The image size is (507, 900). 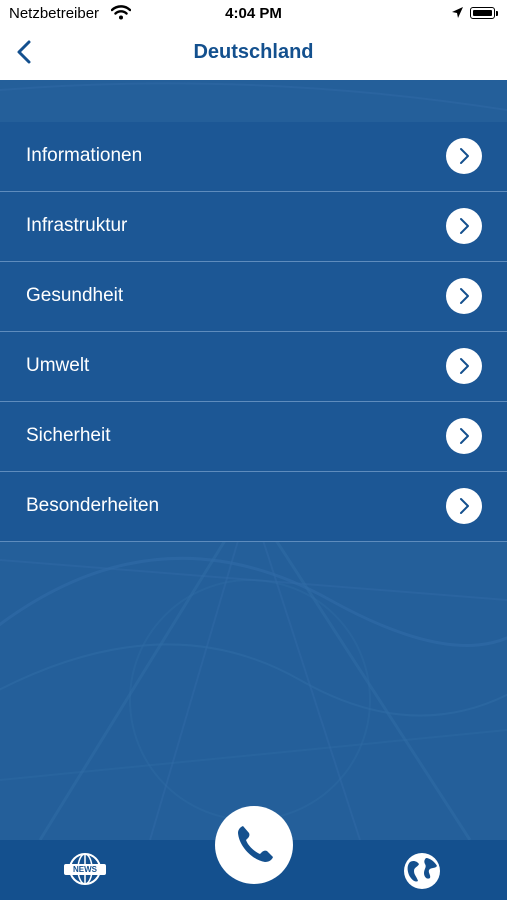 What do you see at coordinates (58, 365) in the screenshot?
I see `menu-item-label: Umwelt` at bounding box center [58, 365].